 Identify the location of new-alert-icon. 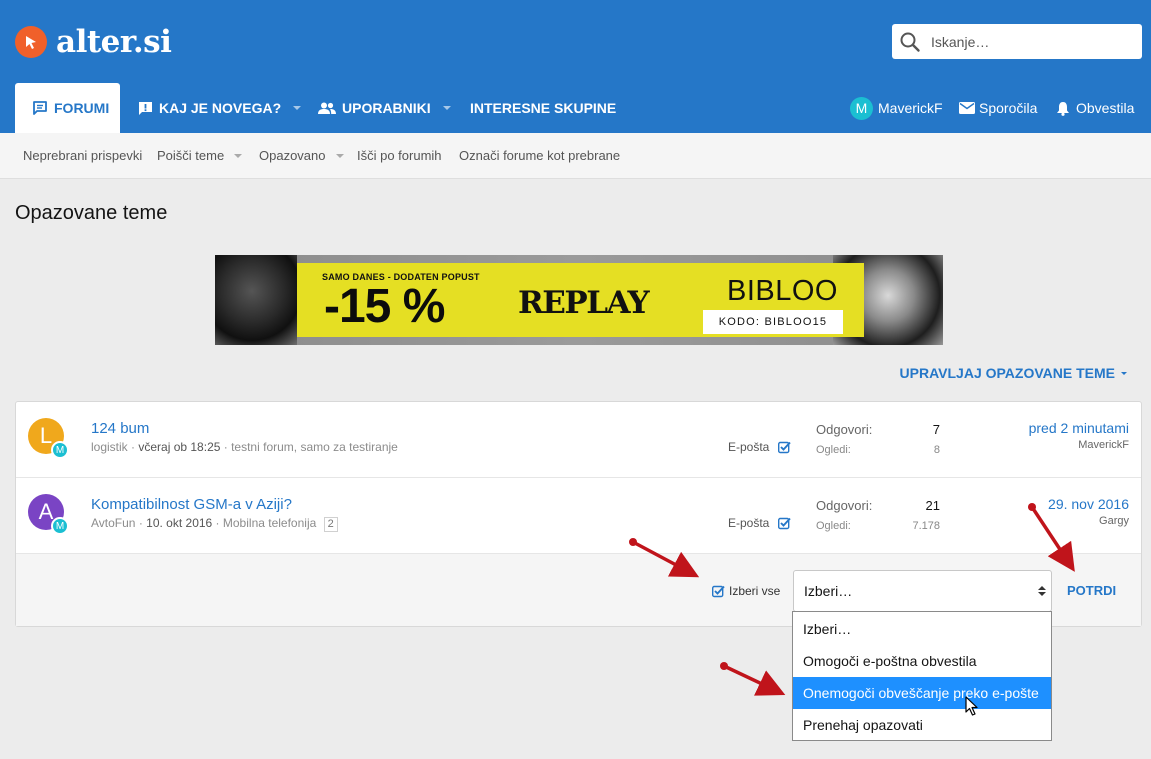
(145, 108).